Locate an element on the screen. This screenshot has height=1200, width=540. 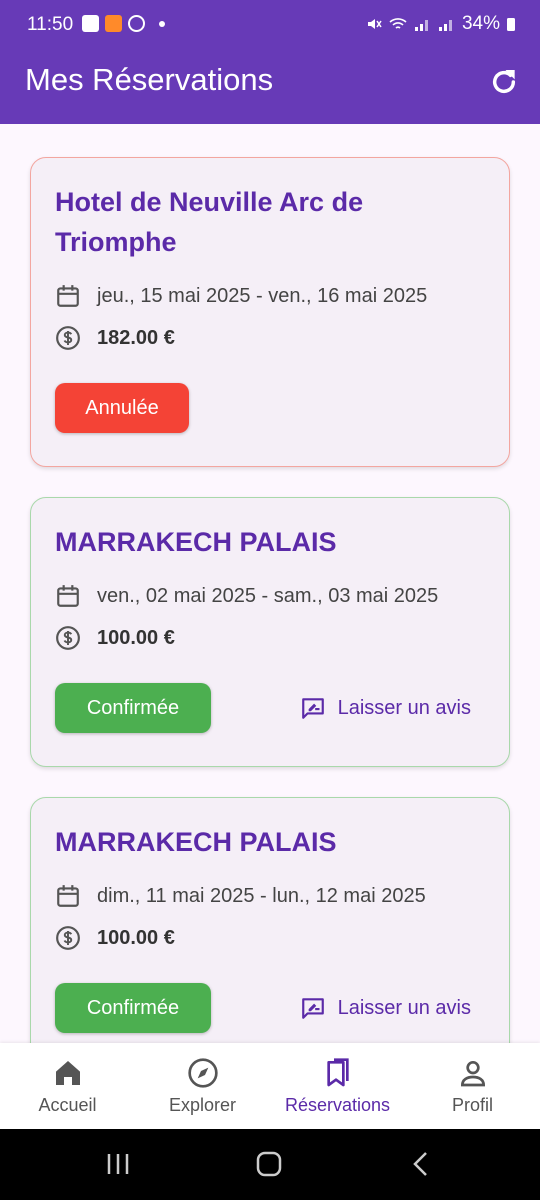
nav-item-explorer: Explorer is located at coordinates (202, 1086).